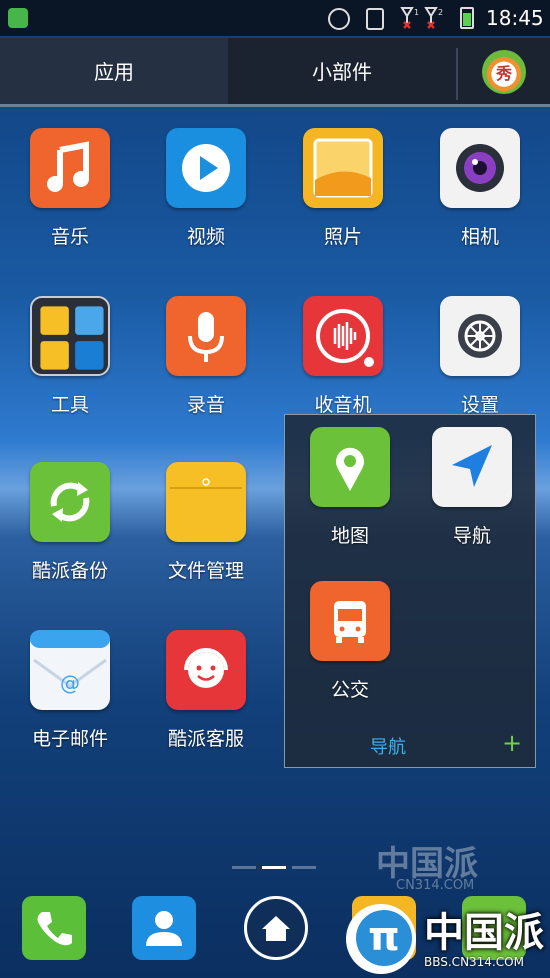  I want to click on watermark-text: 中国派, so click(484, 933).